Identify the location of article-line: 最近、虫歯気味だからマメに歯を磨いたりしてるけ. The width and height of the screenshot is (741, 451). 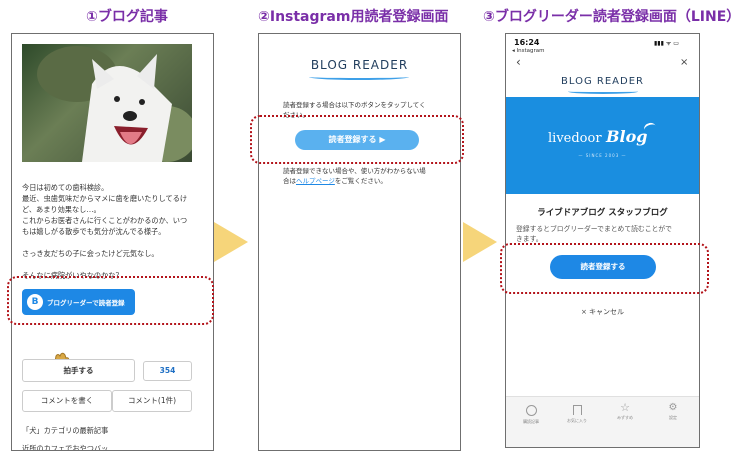
(105, 198).